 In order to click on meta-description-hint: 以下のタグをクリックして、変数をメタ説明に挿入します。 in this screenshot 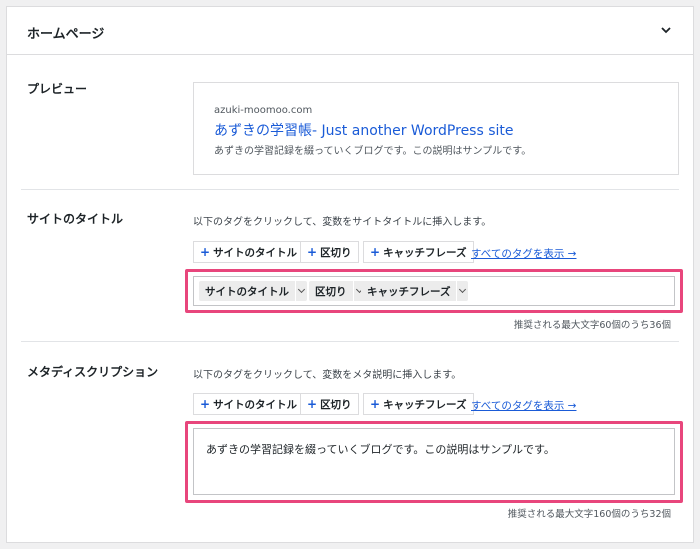, I will do `click(327, 375)`.